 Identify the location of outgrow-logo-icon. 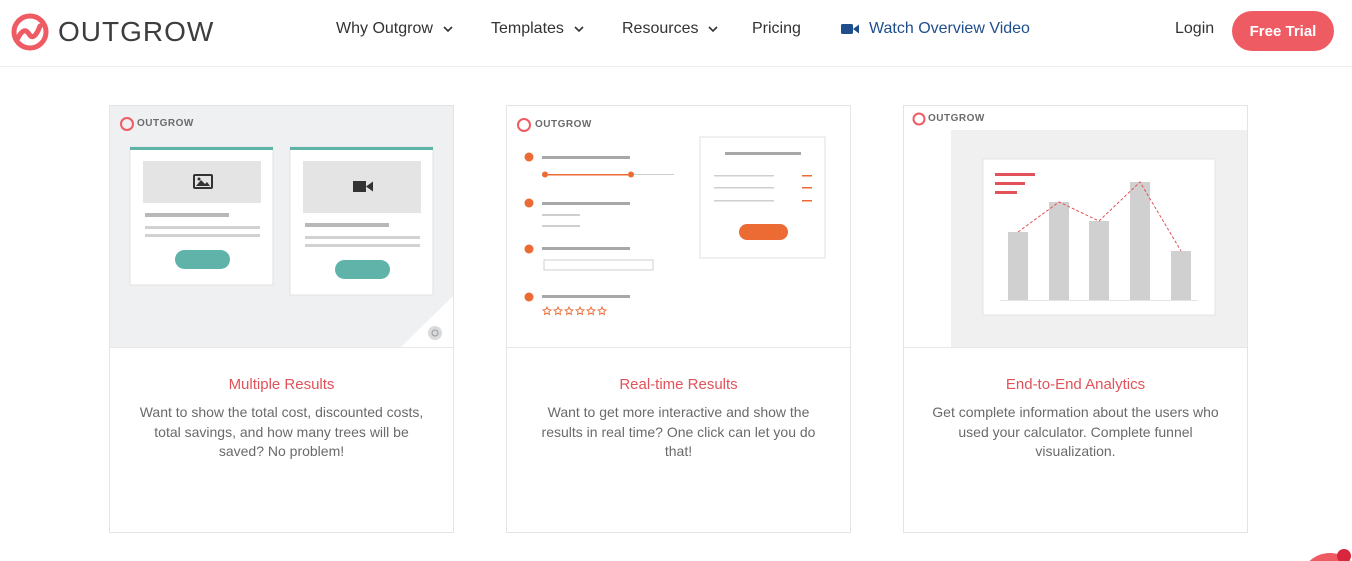
(30, 32).